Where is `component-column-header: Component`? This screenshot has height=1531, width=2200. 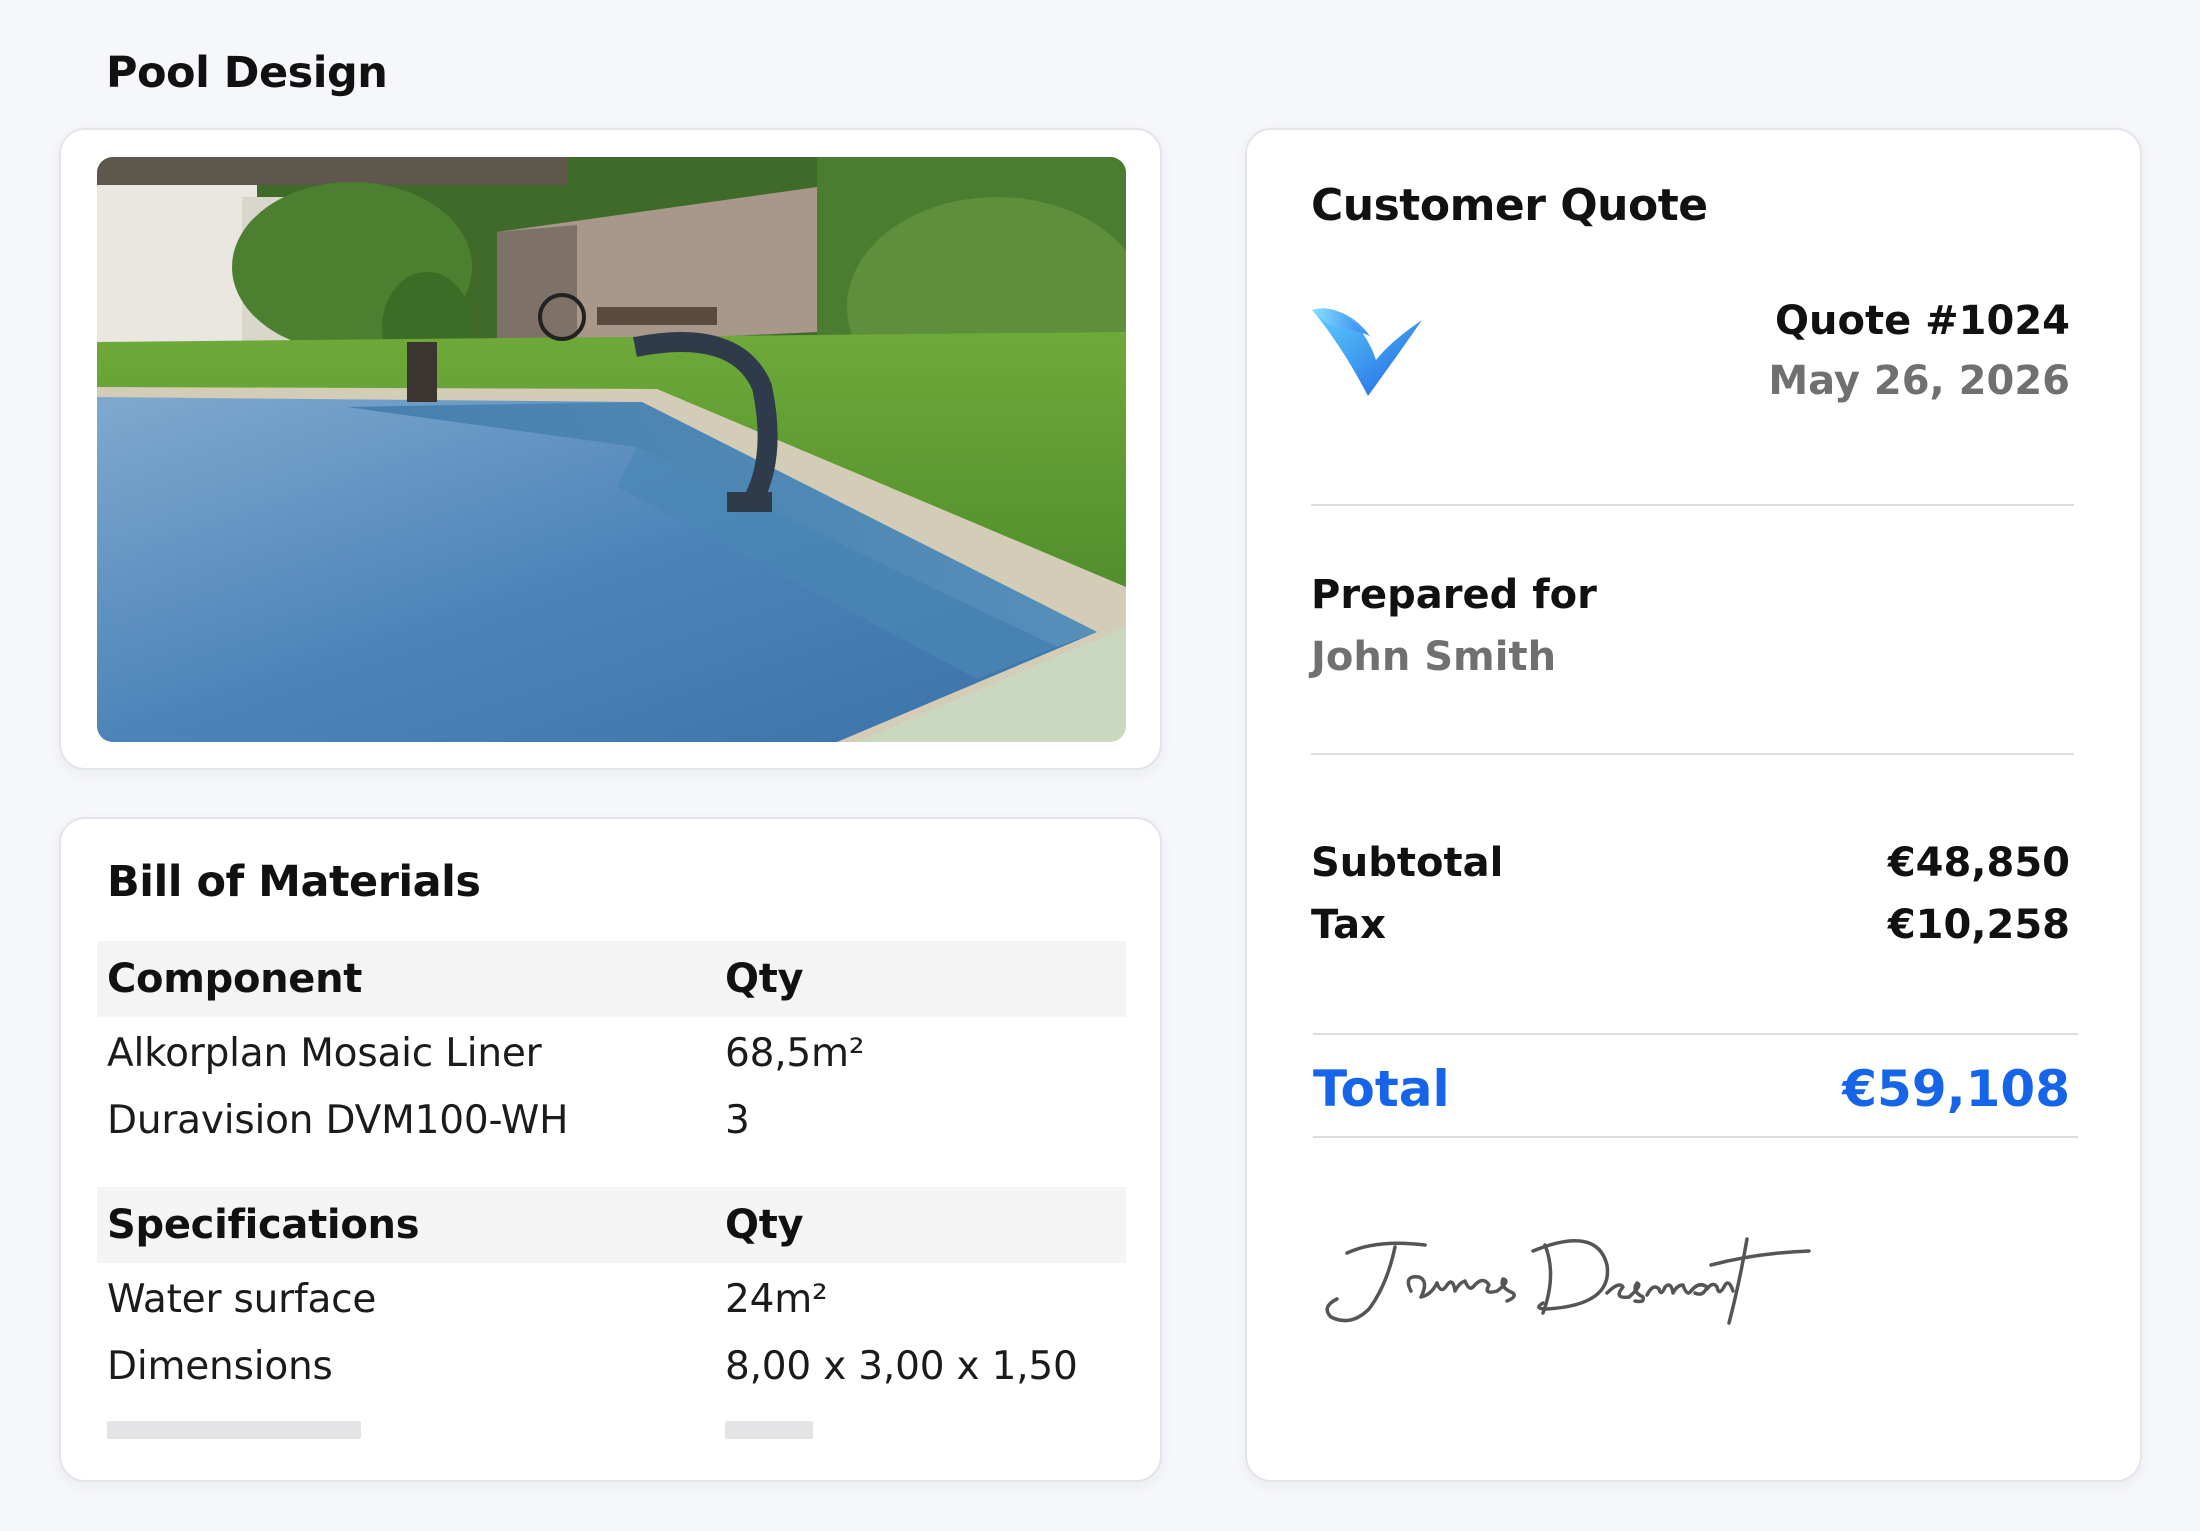 component-column-header: Component is located at coordinates (235, 979).